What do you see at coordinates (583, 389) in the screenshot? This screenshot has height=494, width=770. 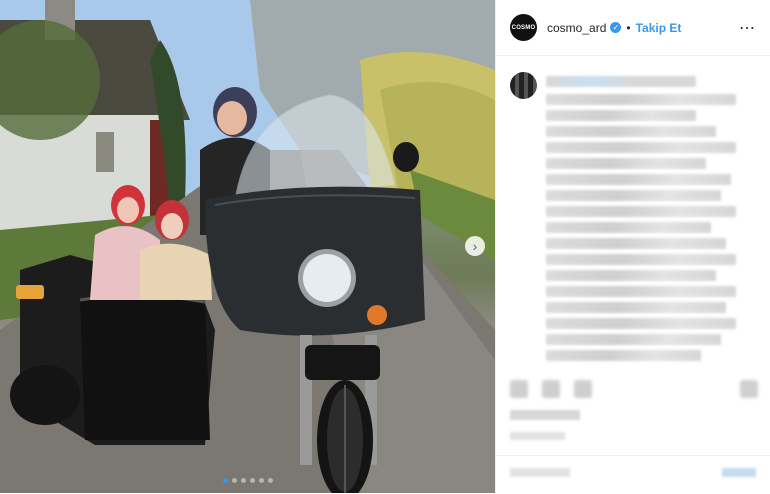 I see `share-icon` at bounding box center [583, 389].